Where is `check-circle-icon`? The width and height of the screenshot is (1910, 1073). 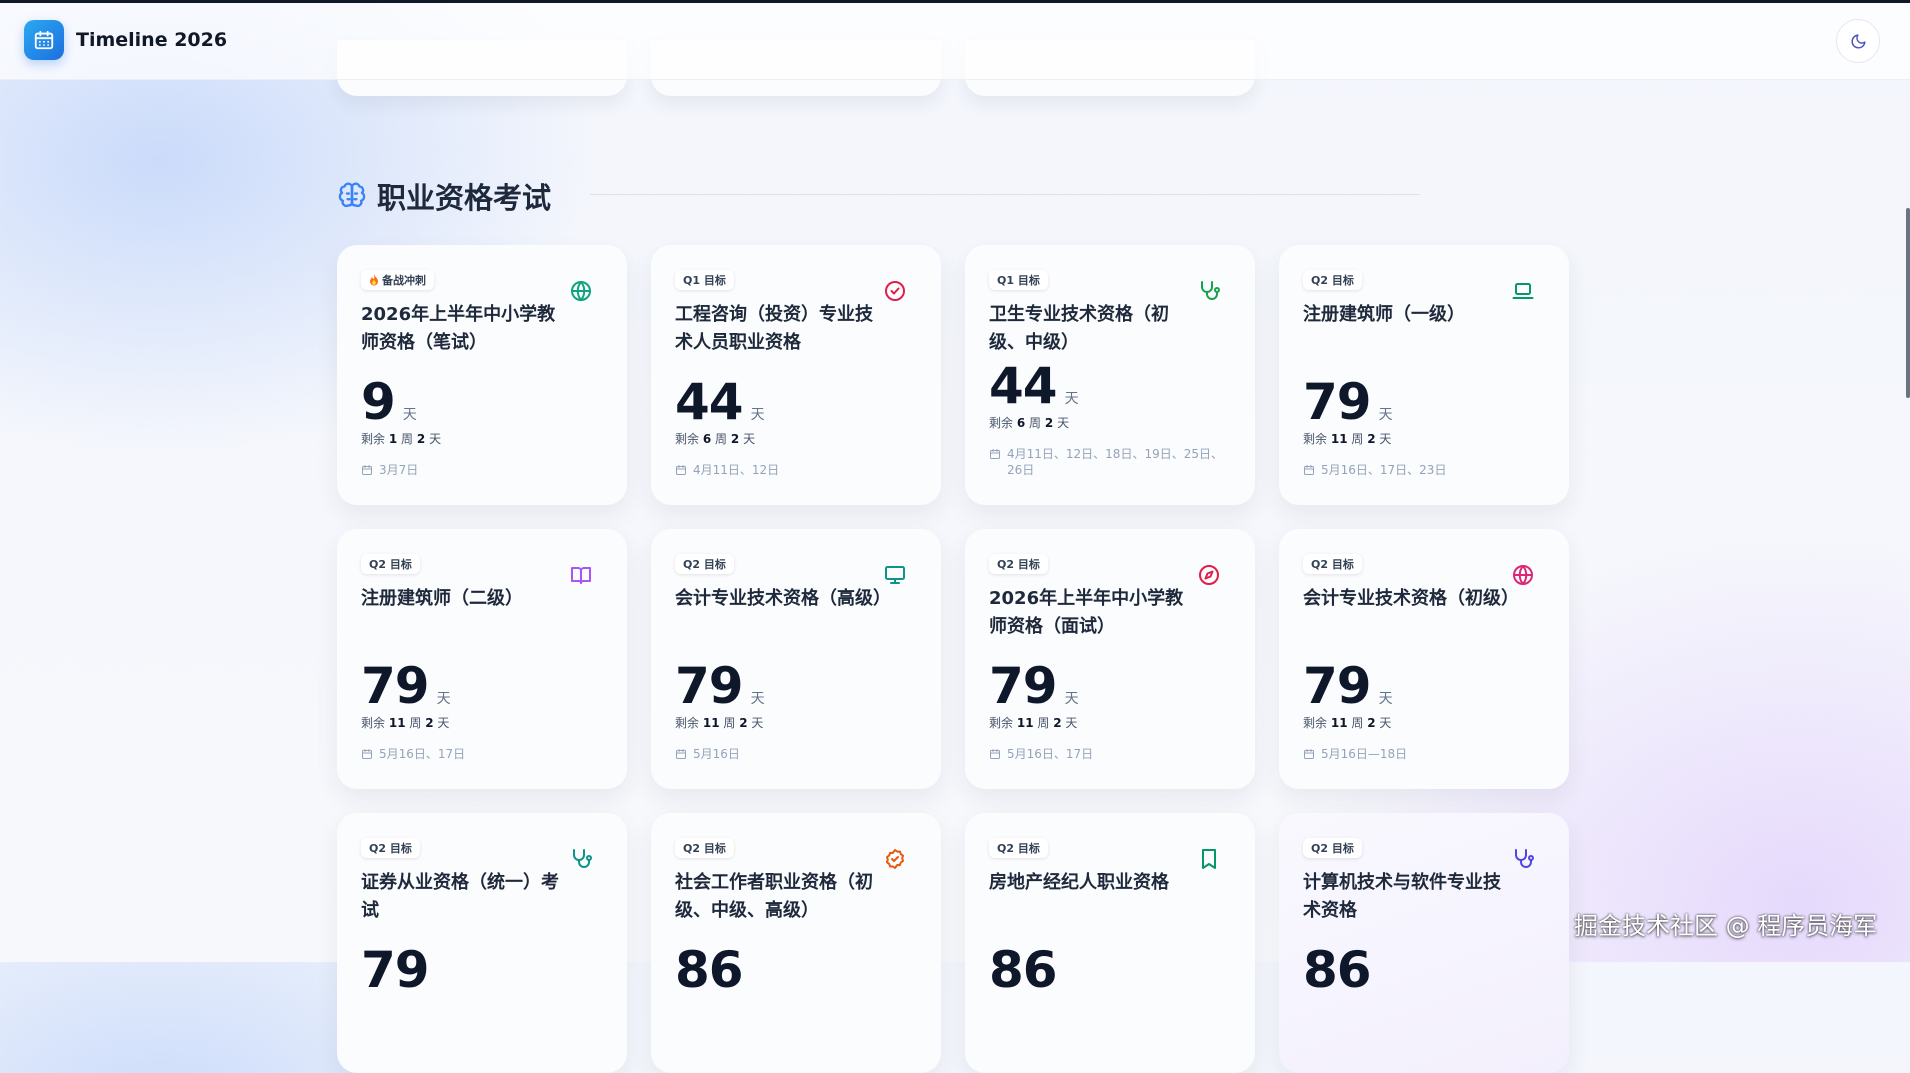
check-circle-icon is located at coordinates (895, 291).